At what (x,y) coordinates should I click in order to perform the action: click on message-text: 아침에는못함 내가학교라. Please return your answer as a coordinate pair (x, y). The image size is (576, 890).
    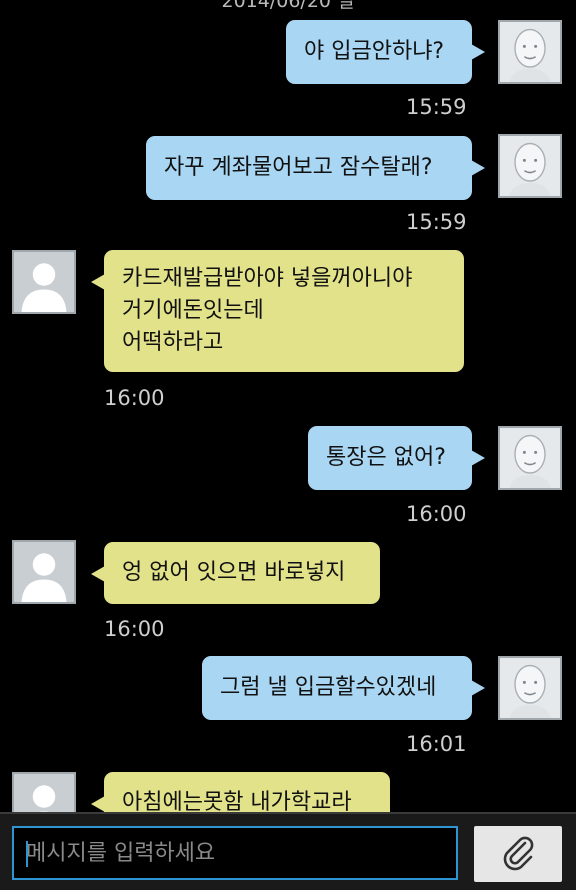
    Looking at the image, I should click on (237, 801).